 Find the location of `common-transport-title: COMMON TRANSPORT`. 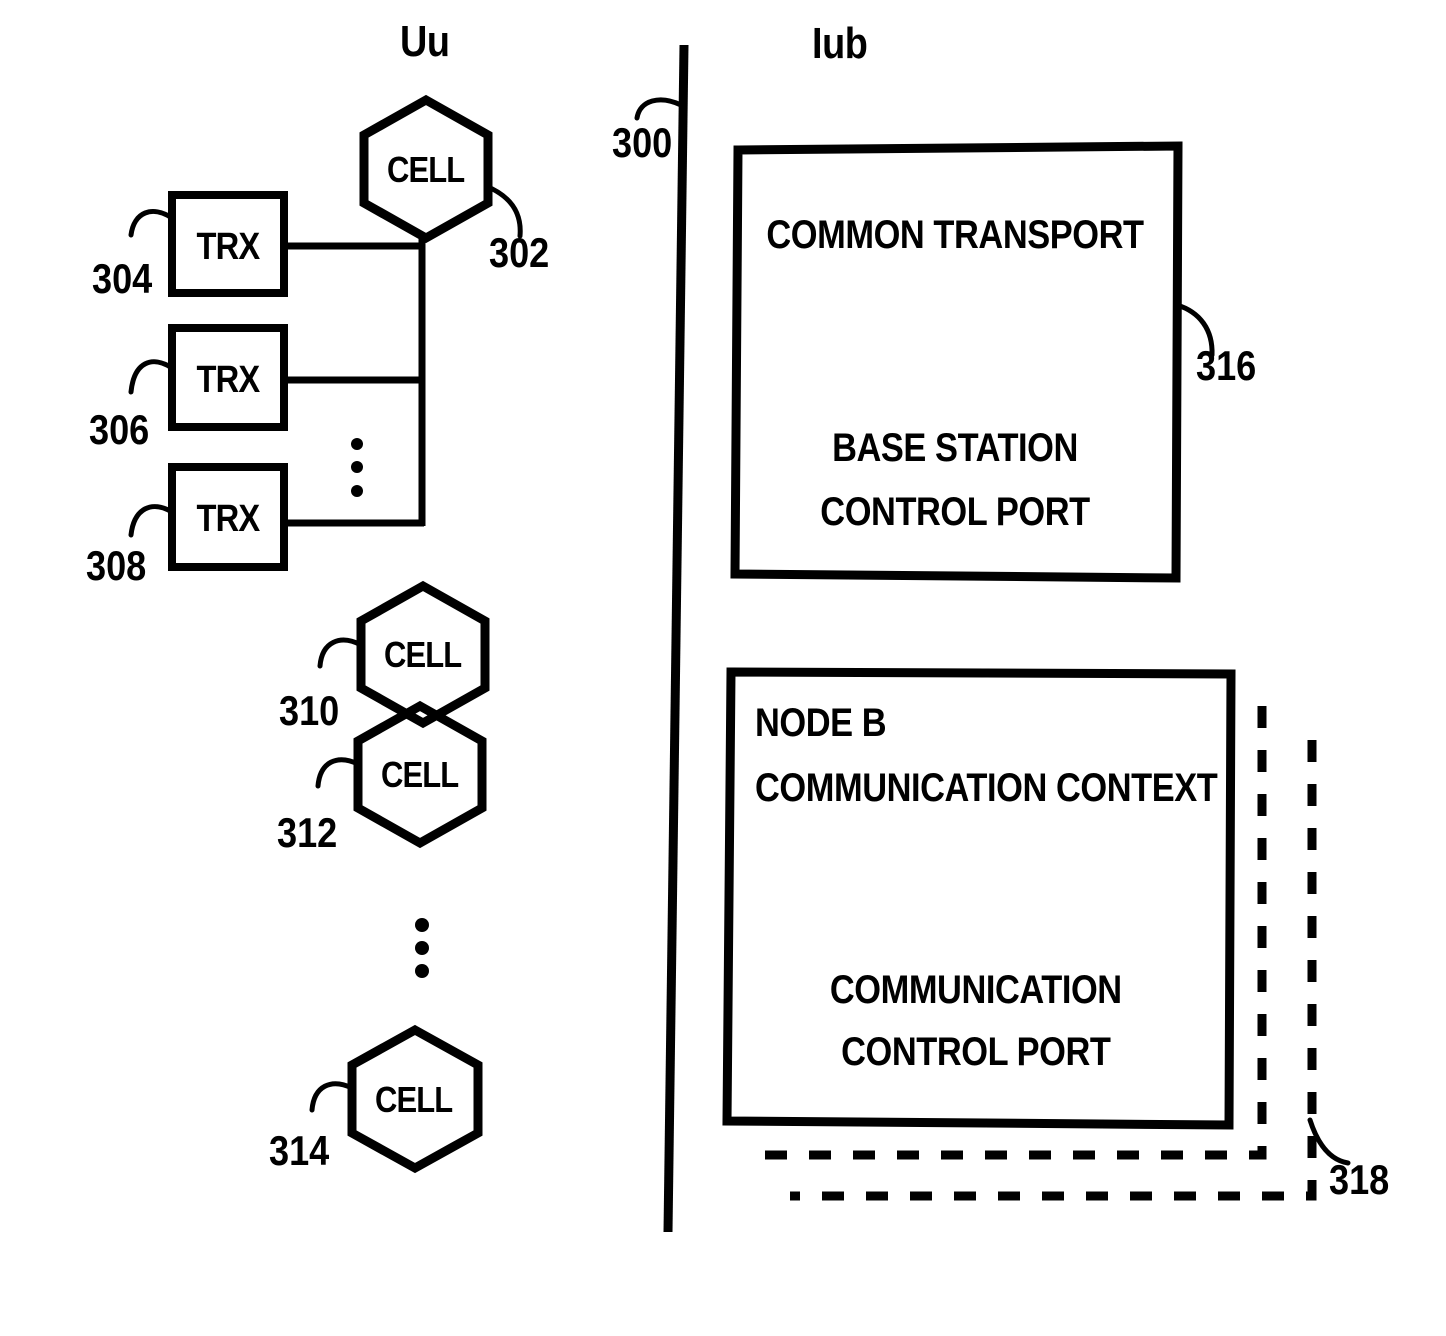

common-transport-title: COMMON TRANSPORT is located at coordinates (955, 235).